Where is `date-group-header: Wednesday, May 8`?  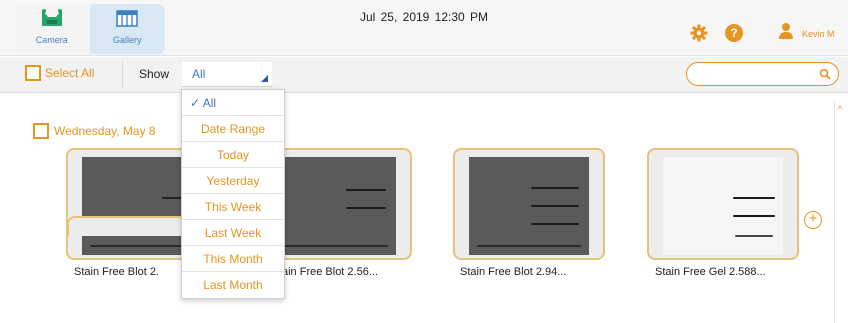 date-group-header: Wednesday, May 8 is located at coordinates (94, 131).